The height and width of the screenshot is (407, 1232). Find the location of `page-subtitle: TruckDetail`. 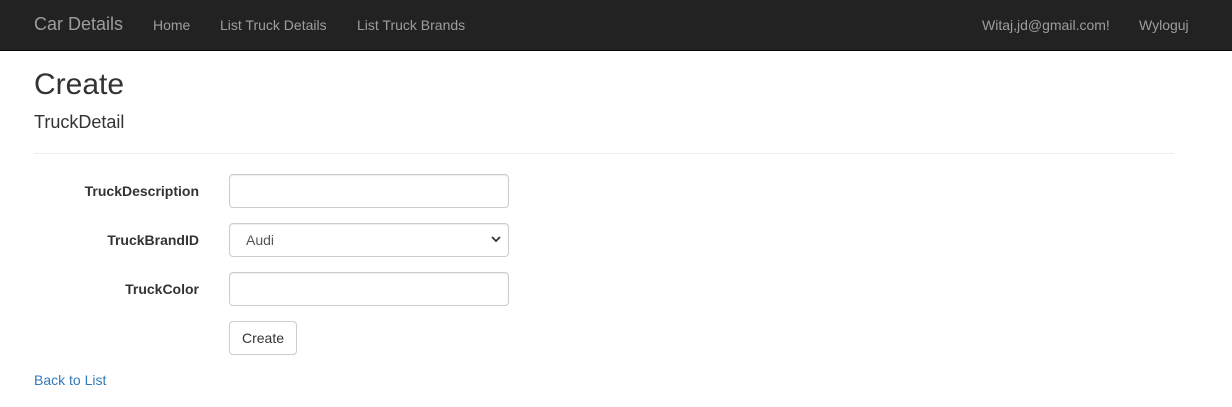

page-subtitle: TruckDetail is located at coordinates (79, 122).